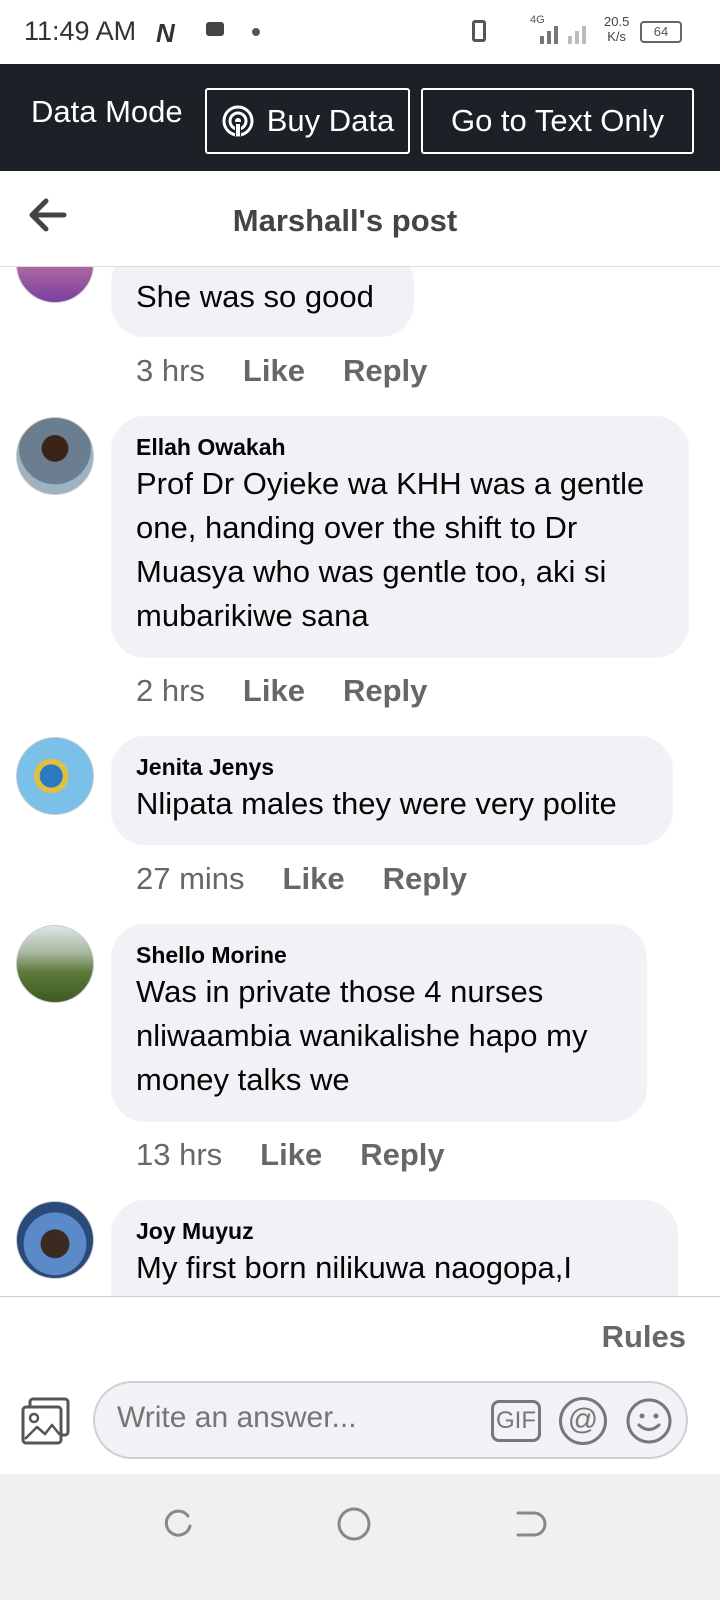 The height and width of the screenshot is (1600, 720). I want to click on buy-data-label: Buy Data, so click(330, 120).